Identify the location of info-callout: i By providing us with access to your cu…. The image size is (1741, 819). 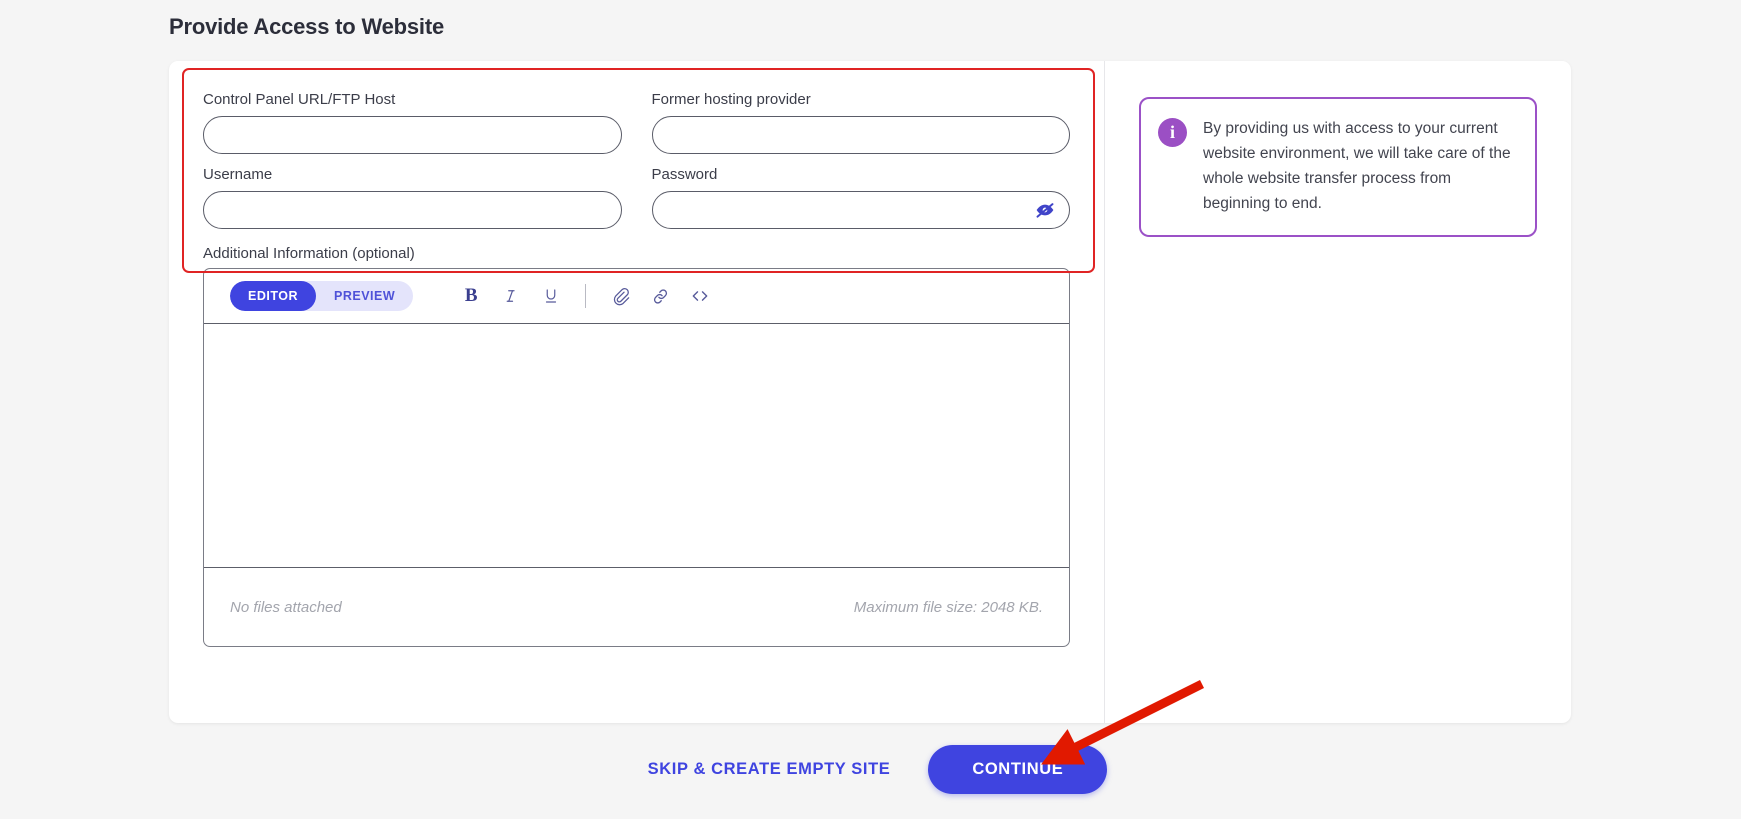
(1338, 167).